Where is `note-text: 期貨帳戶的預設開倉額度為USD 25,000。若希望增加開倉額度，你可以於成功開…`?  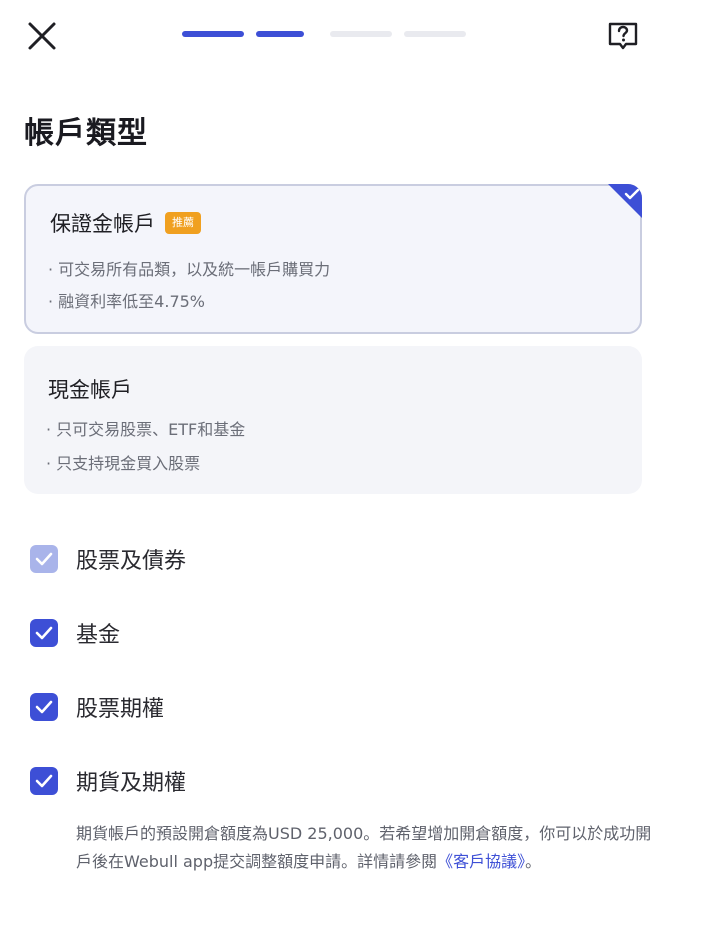 note-text: 期貨帳戶的預設開倉額度為USD 25,000。若希望增加開倉額度，你可以於成功開… is located at coordinates (364, 847).